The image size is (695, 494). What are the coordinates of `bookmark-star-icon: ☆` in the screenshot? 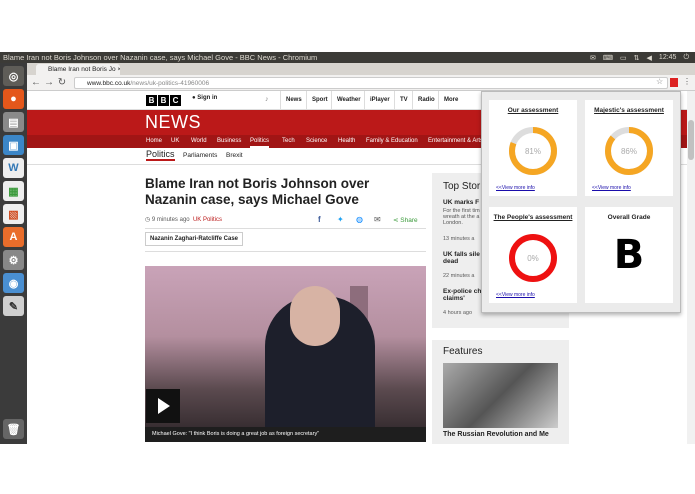 It's located at (659, 81).